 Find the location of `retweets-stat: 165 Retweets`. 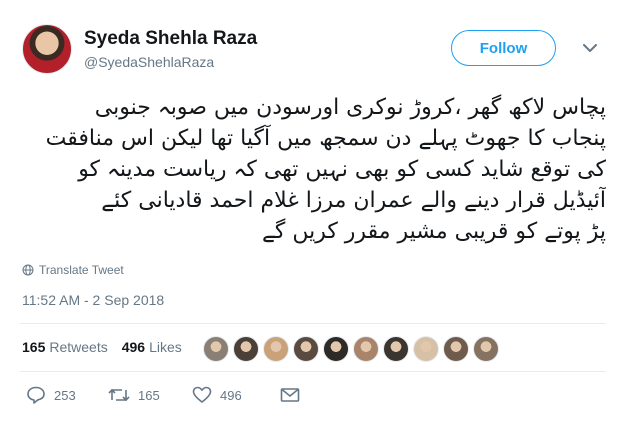

retweets-stat: 165 Retweets is located at coordinates (65, 347).